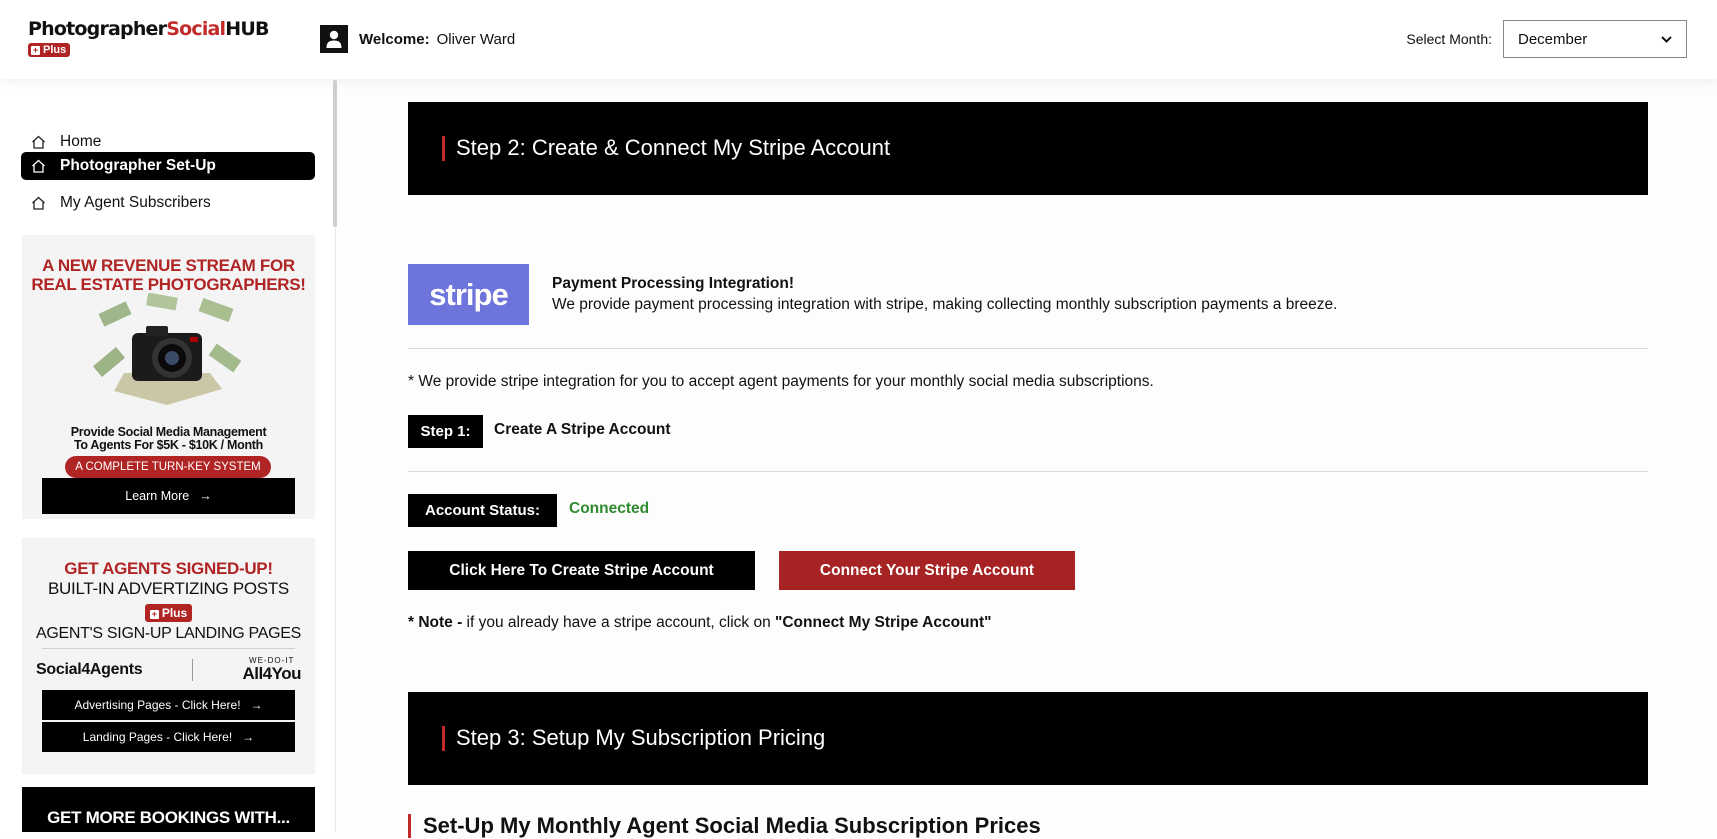 This screenshot has width=1717, height=839. Describe the element at coordinates (138, 165) in the screenshot. I see `sidebar-item-label: Photographer Set-Up` at that location.